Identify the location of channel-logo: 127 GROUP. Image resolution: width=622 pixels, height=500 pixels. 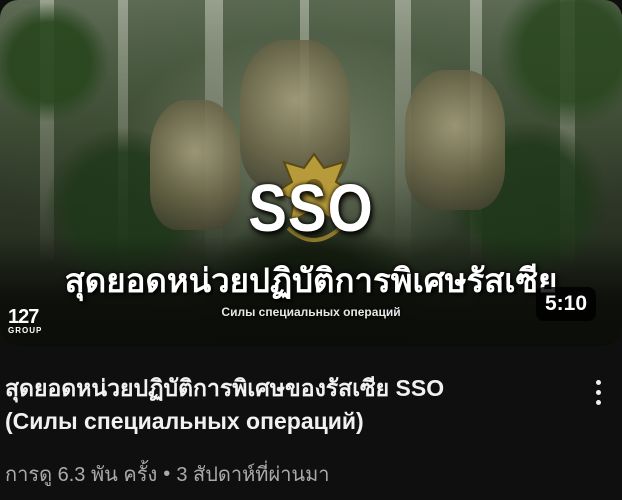
(34, 321).